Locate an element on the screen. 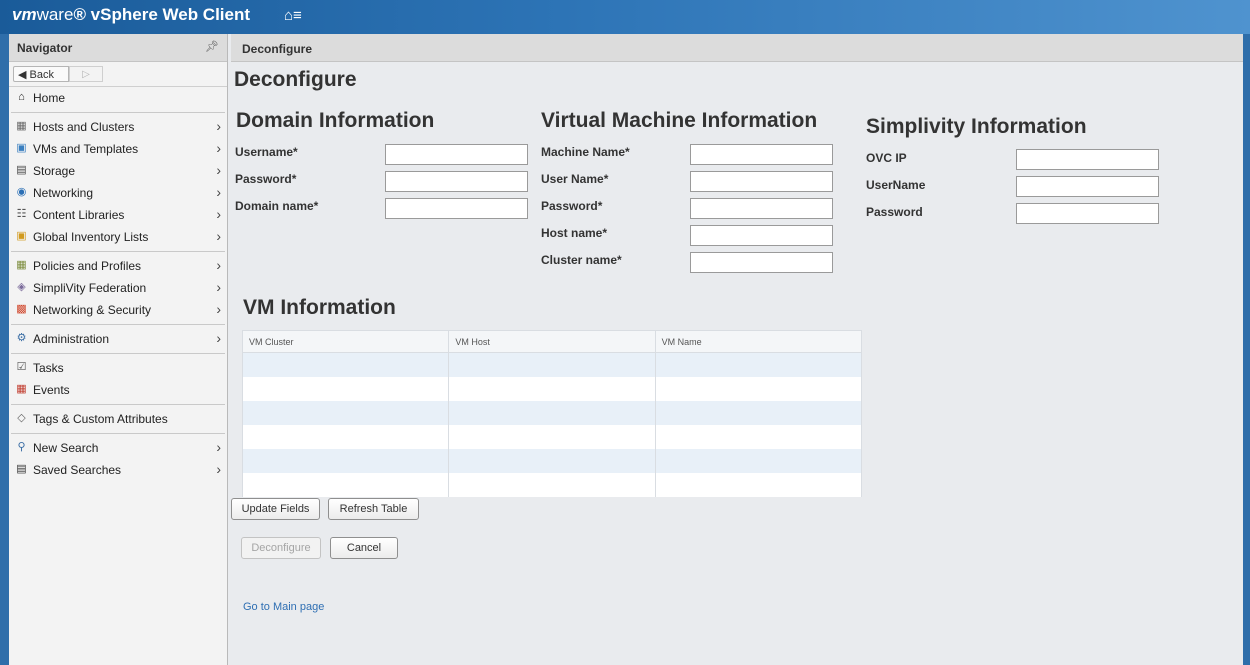  refresh-table-button: Refresh Table is located at coordinates (373, 509).